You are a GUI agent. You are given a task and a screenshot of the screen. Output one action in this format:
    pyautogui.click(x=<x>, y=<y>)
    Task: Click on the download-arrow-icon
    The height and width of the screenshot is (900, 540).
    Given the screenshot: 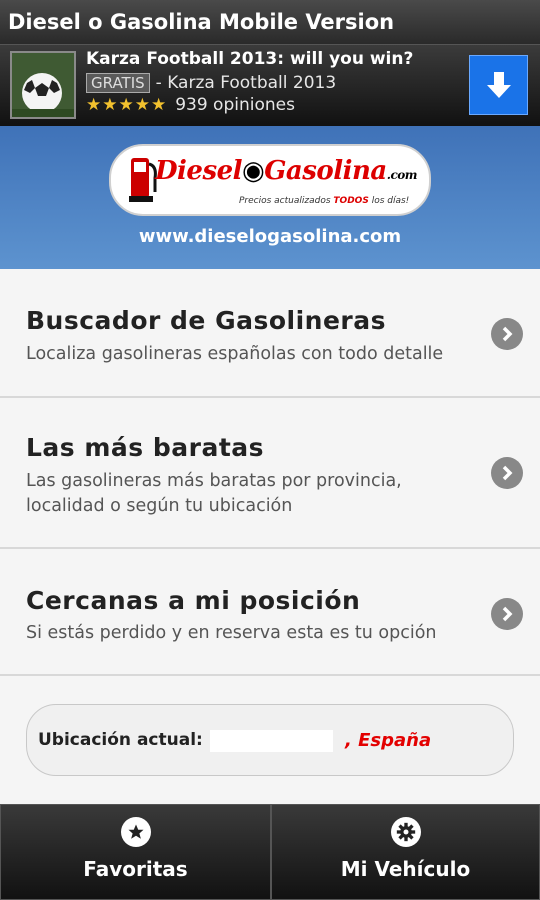 What is the action you would take?
    pyautogui.click(x=498, y=85)
    